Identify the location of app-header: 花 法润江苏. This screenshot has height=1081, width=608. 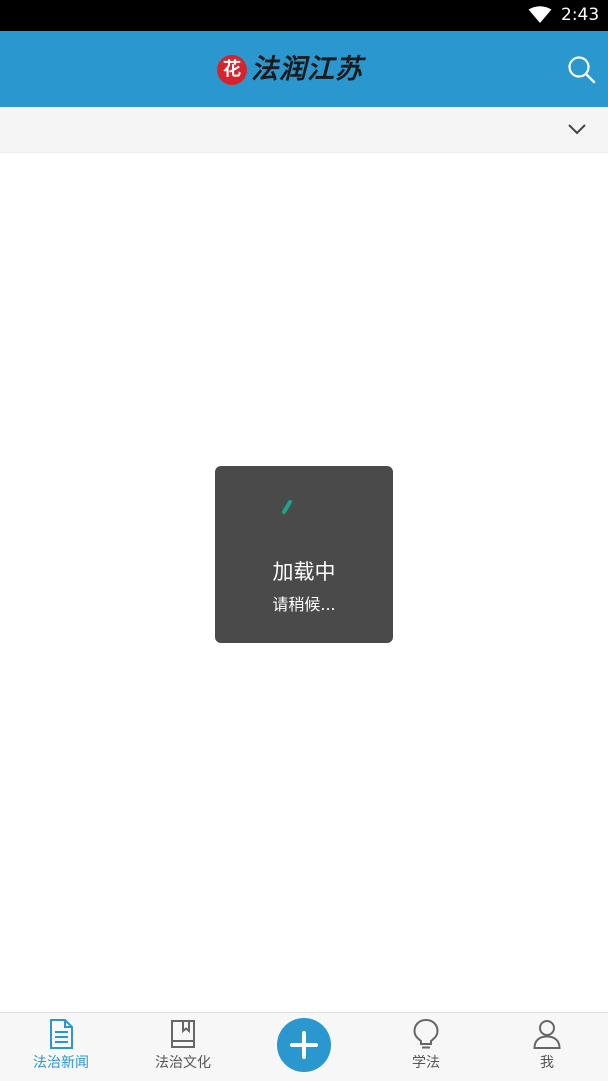
(304, 69).